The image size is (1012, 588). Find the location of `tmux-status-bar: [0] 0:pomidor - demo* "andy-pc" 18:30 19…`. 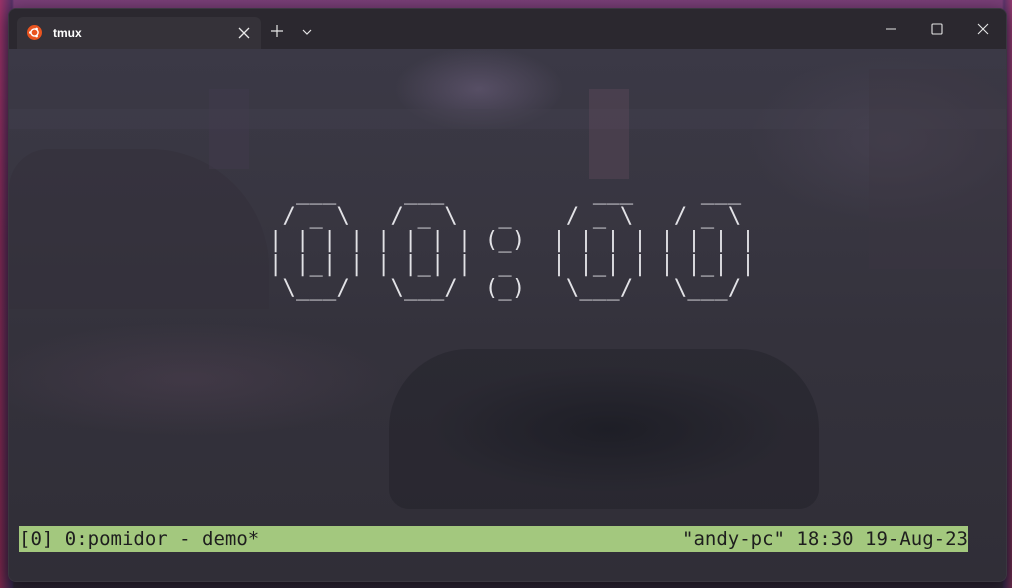

tmux-status-bar: [0] 0:pomidor - demo* "andy-pc" 18:30 19… is located at coordinates (493, 539).